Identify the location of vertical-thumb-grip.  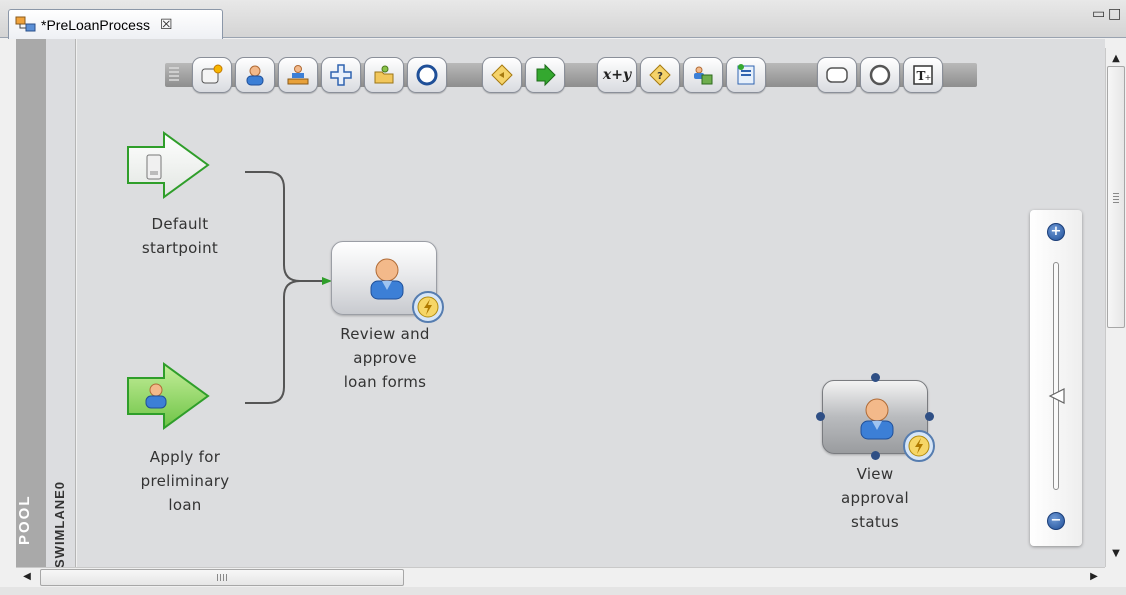
(1116, 199).